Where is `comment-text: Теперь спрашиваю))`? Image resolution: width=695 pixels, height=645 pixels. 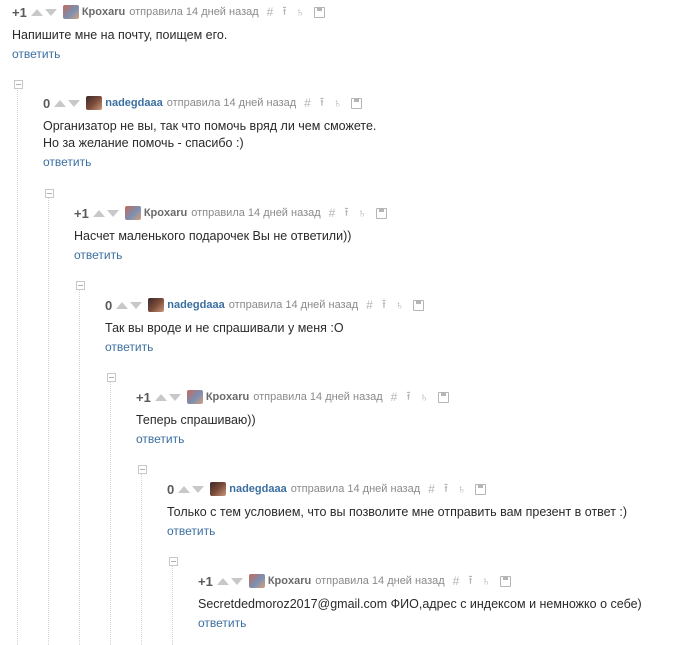 comment-text: Теперь спрашиваю)) is located at coordinates (292, 420).